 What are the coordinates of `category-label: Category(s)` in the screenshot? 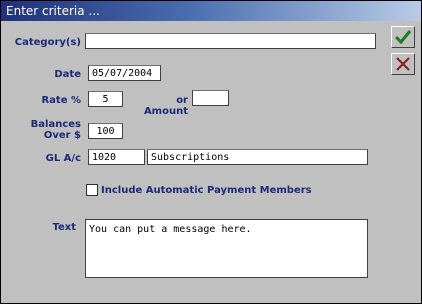 It's located at (47, 42).